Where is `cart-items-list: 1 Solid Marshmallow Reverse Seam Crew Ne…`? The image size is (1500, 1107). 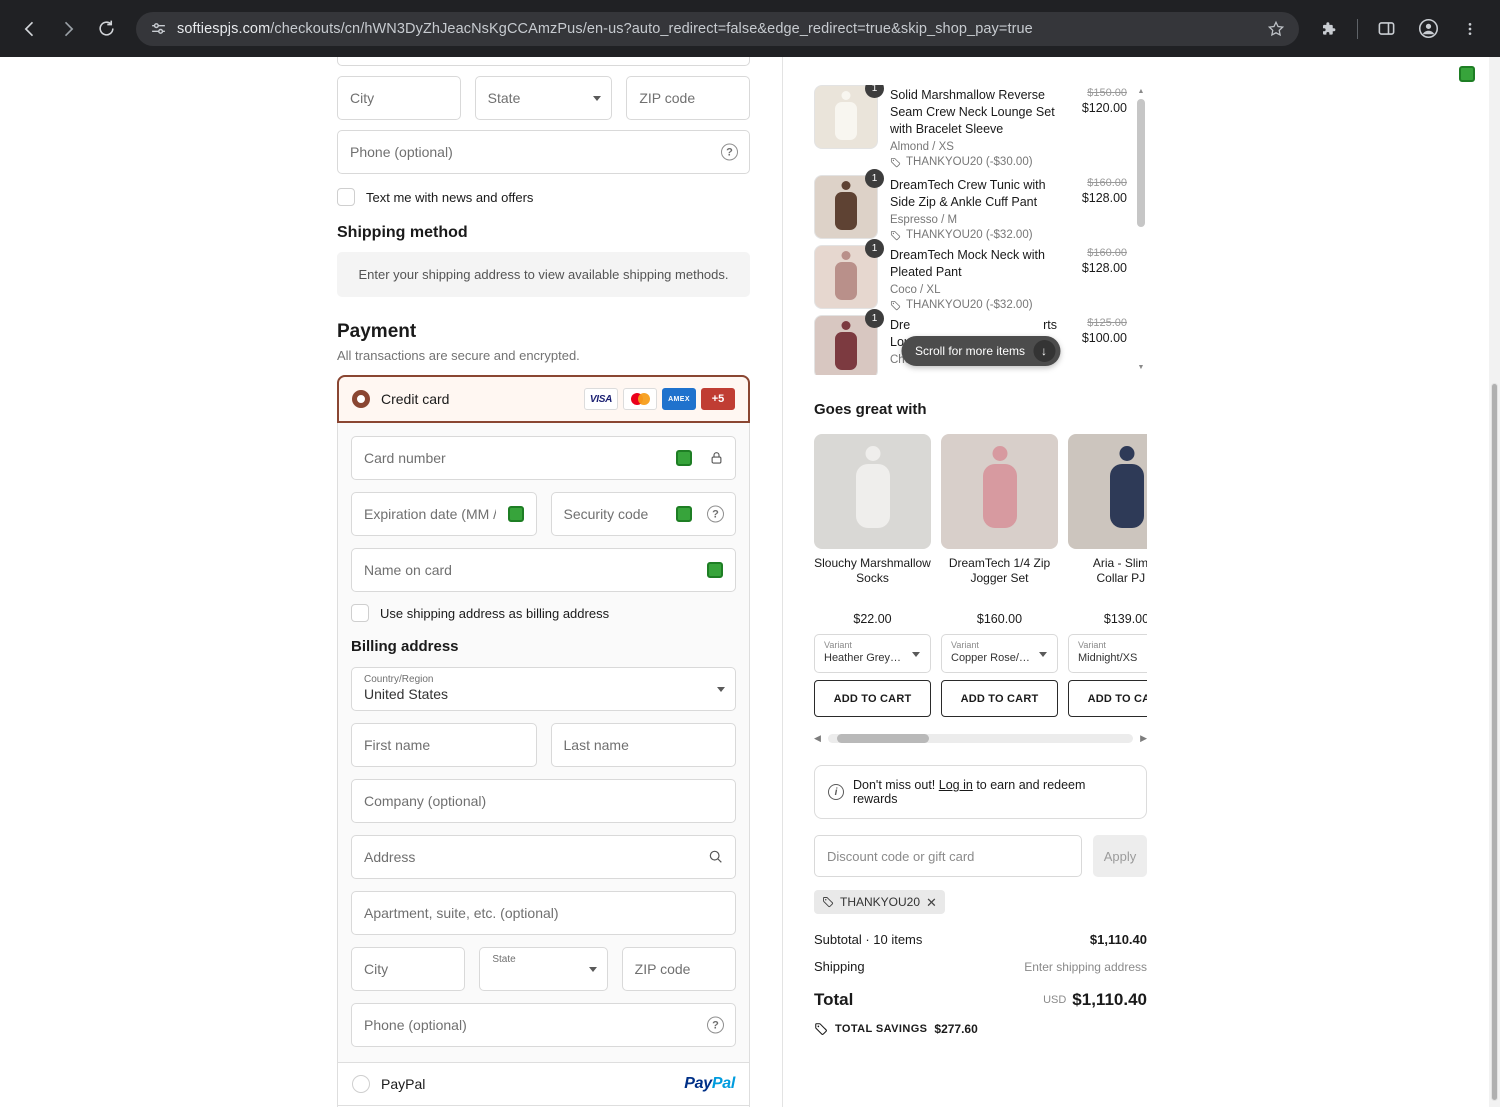 cart-items-list: 1 Solid Marshmallow Reverse Seam Crew Ne… is located at coordinates (980, 230).